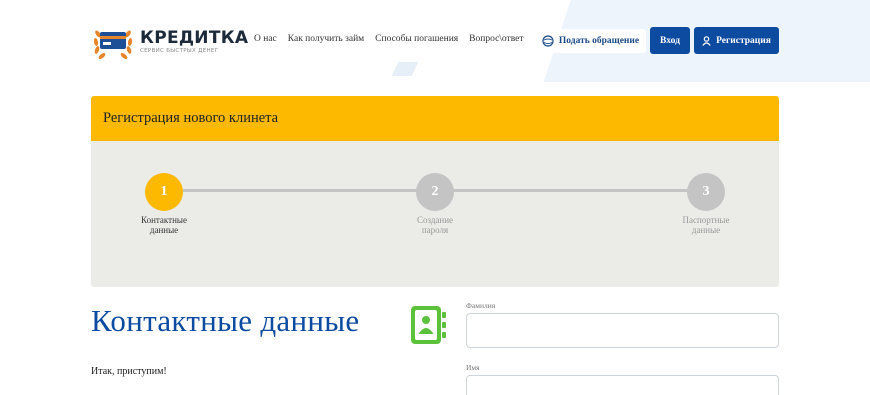 Image resolution: width=870 pixels, height=395 pixels. What do you see at coordinates (179, 51) in the screenshot?
I see `logo-subtitle: СЕРВИС БЫСТРЫХ ДЕНЕГ` at bounding box center [179, 51].